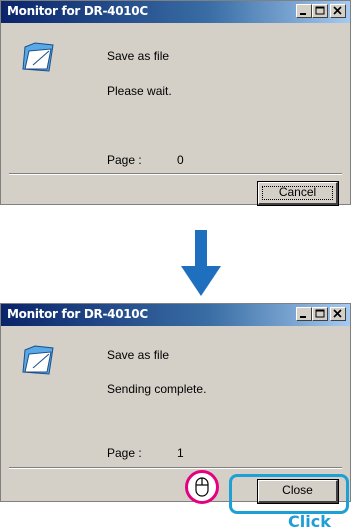 The height and width of the screenshot is (532, 353). What do you see at coordinates (289, 494) in the screenshot?
I see `close-button-highlight` at bounding box center [289, 494].